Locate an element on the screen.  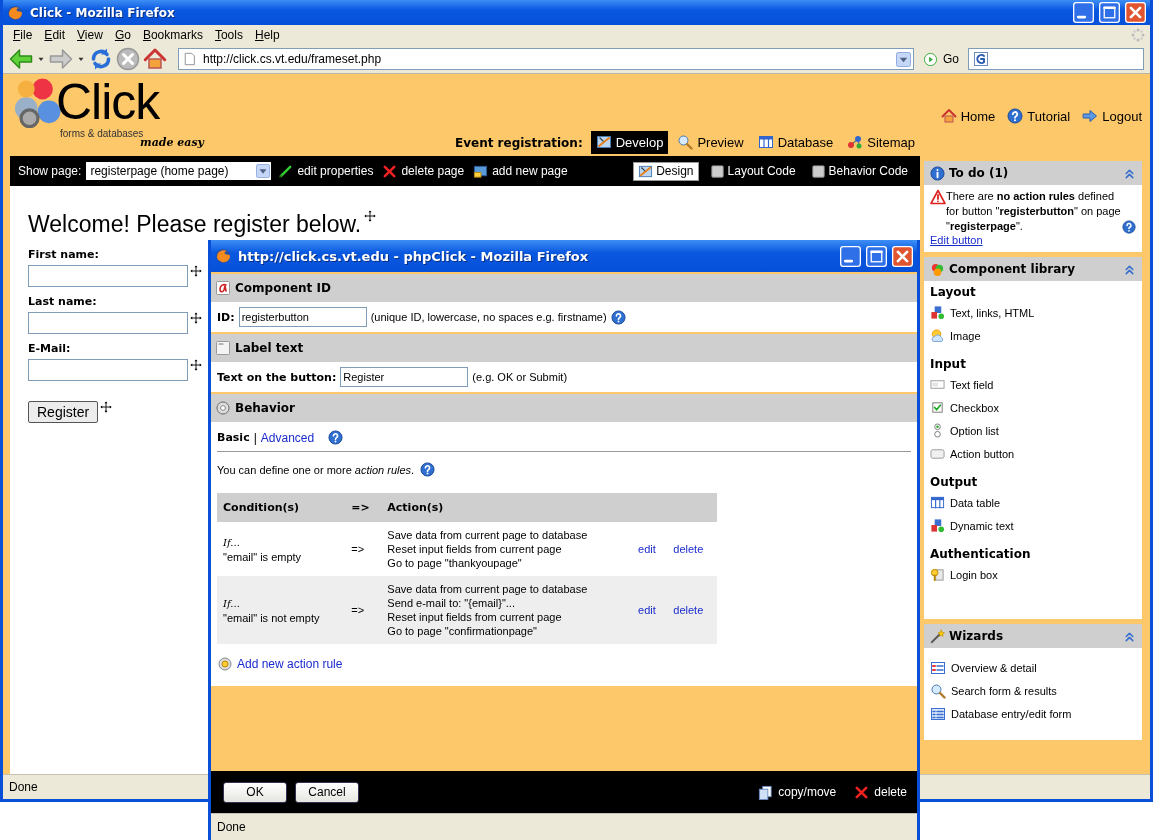
page-select: registerpage (home page) is located at coordinates (179, 171).